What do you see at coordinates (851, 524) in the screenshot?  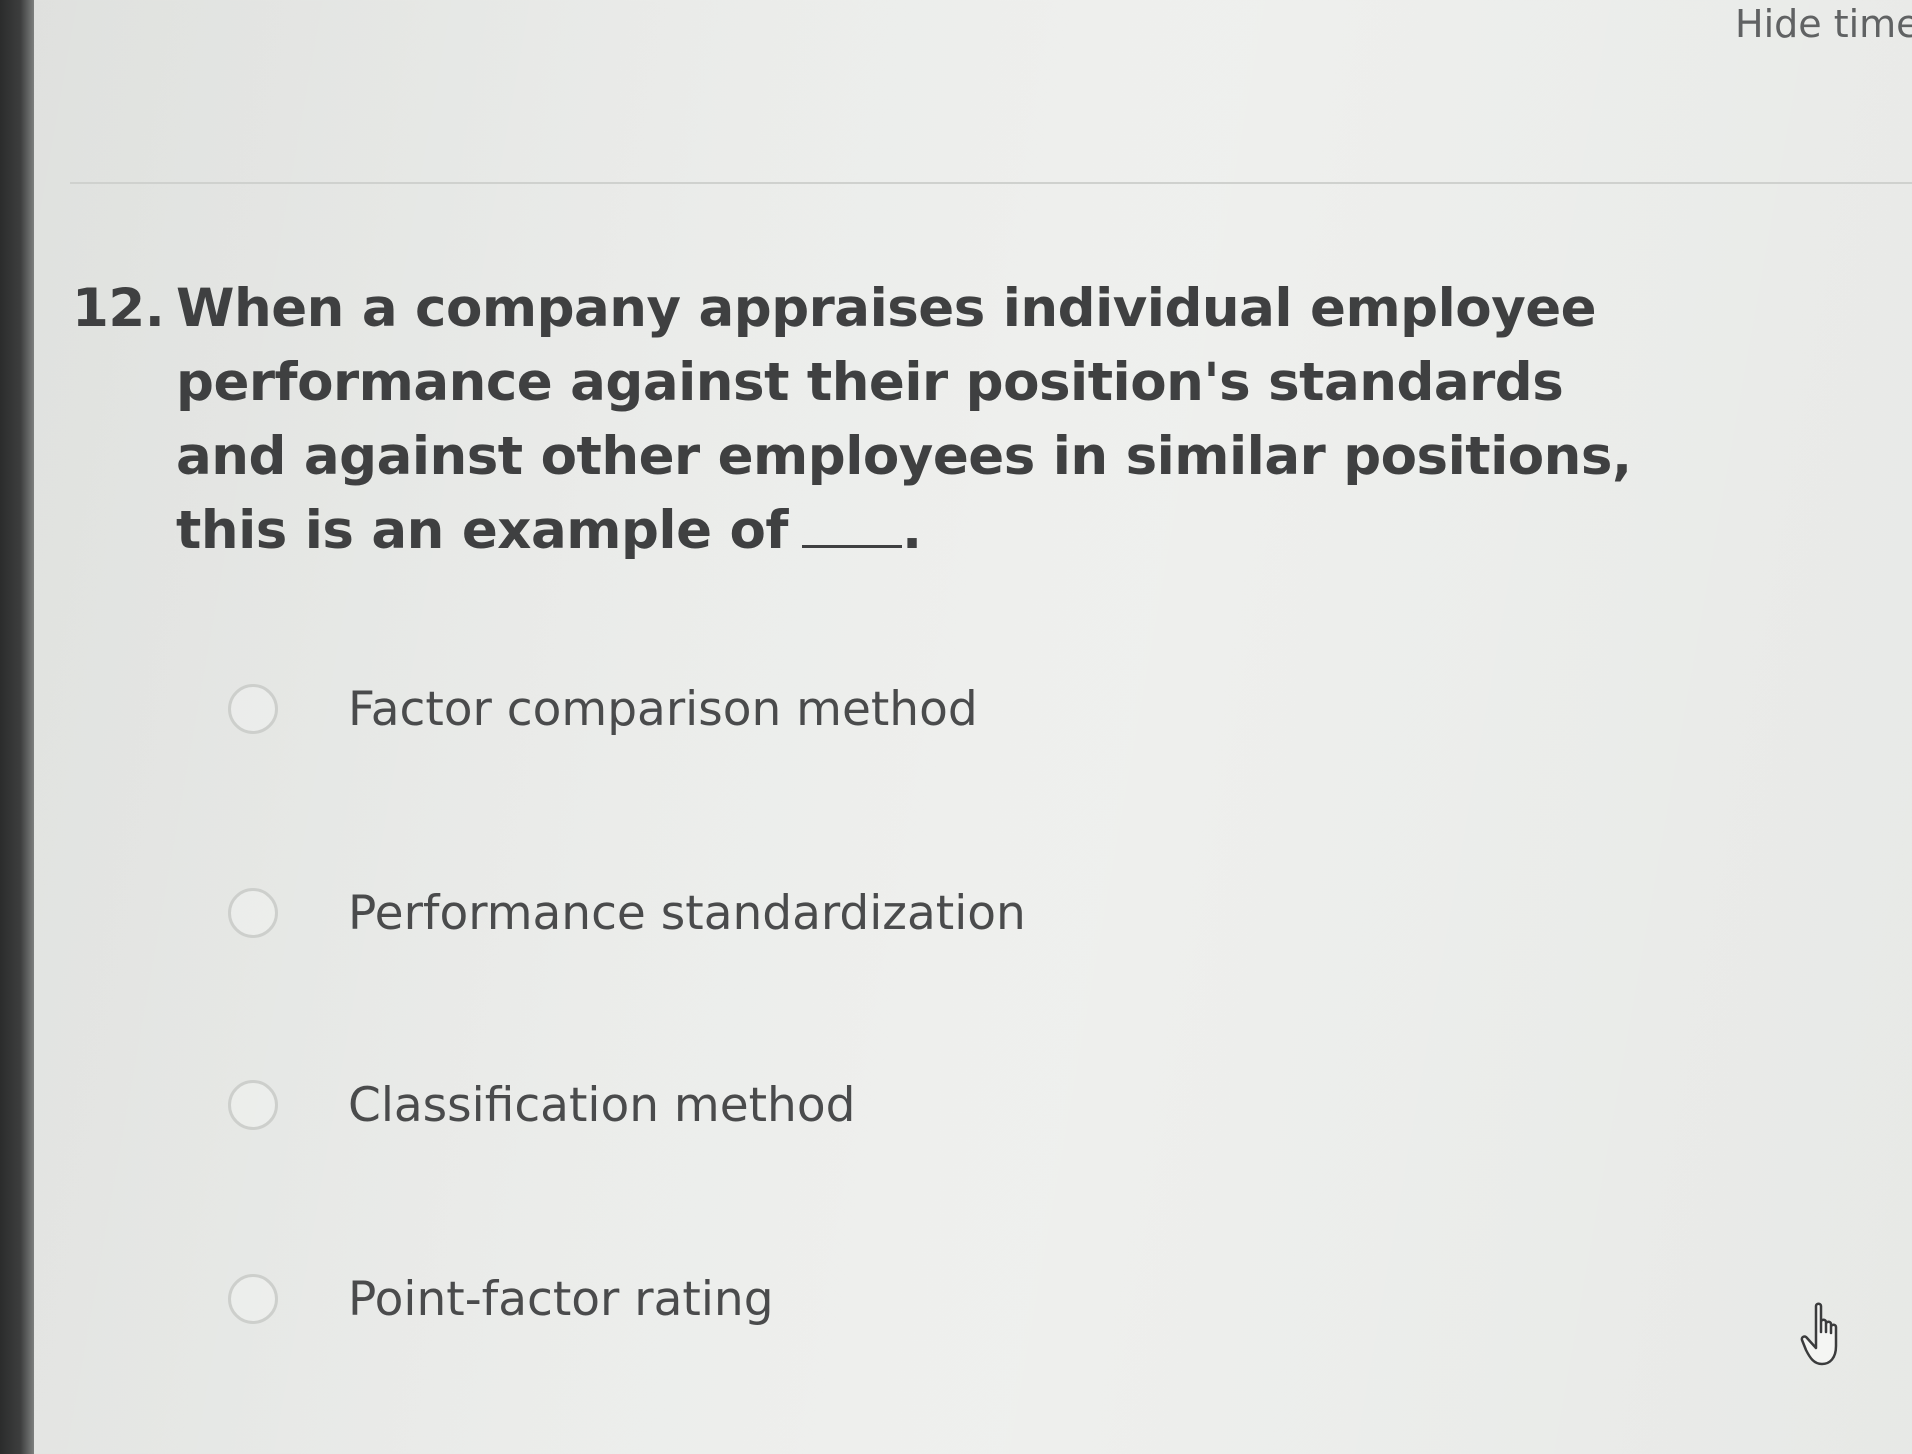 I see `answer-blank` at bounding box center [851, 524].